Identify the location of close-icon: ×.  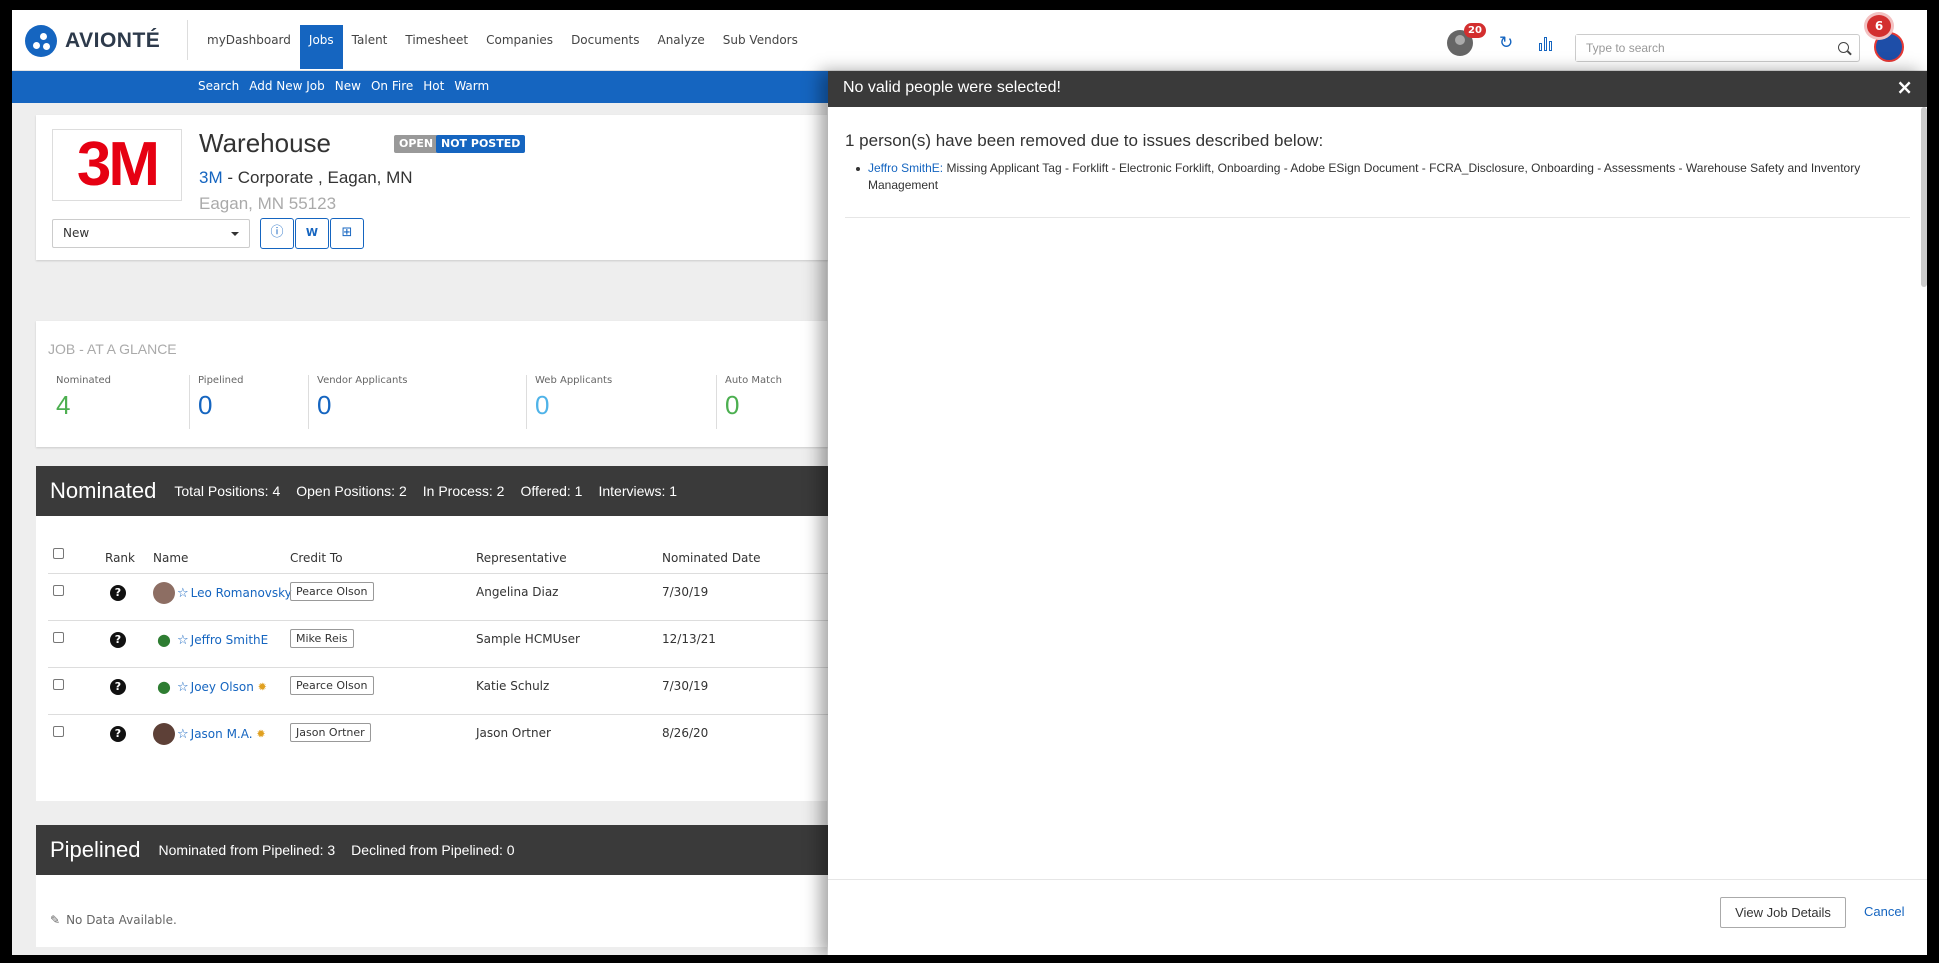
(1904, 87).